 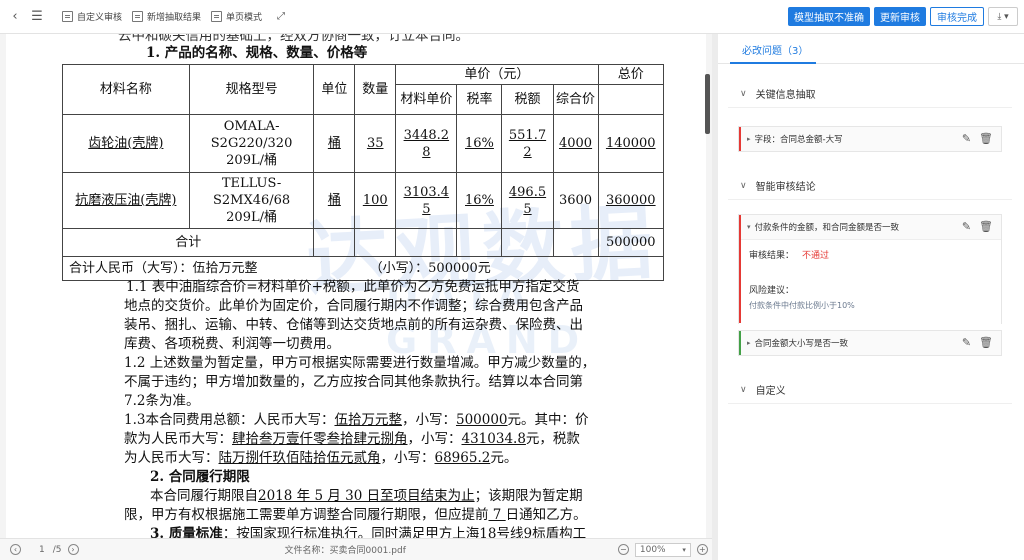 I want to click on para-2a: 本合同履行期限自2018 年 5 月 30 日至项目结束为止；该期限为暂定期, so click(x=366, y=496).